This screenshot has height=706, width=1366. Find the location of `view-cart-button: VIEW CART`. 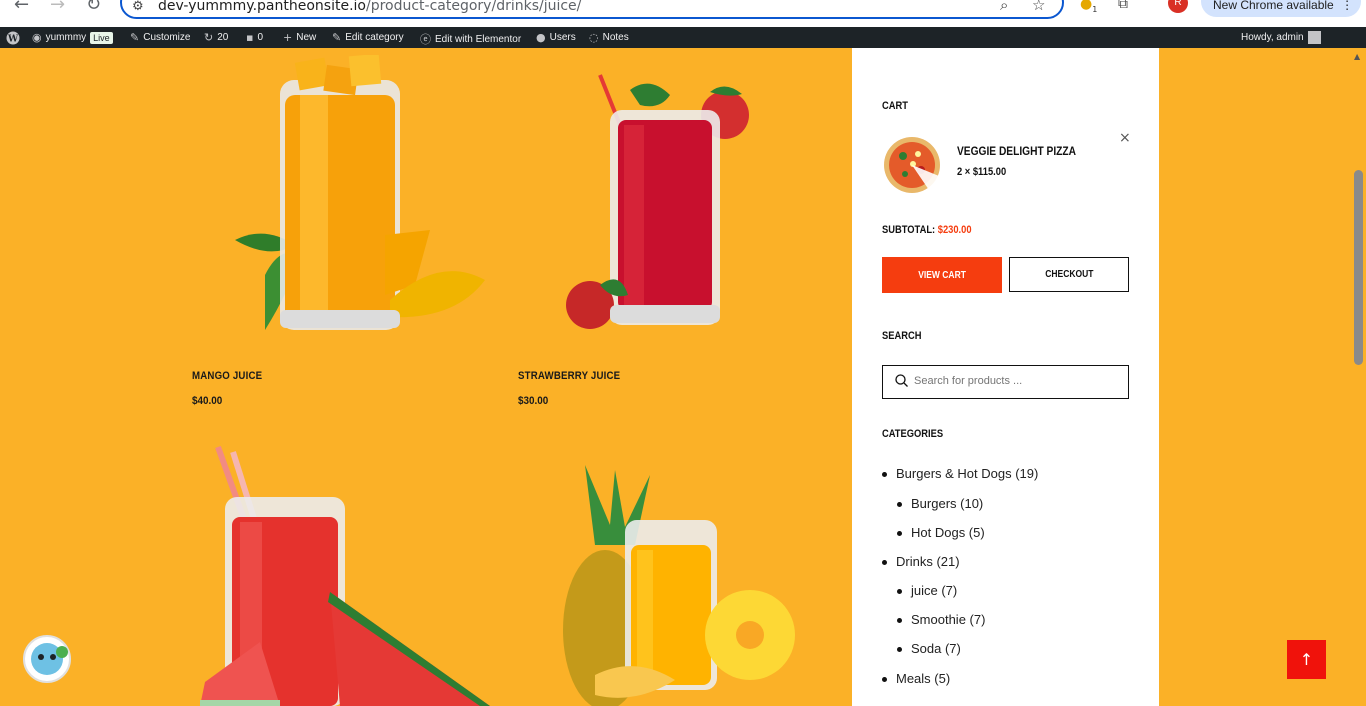

view-cart-button: VIEW CART is located at coordinates (942, 275).